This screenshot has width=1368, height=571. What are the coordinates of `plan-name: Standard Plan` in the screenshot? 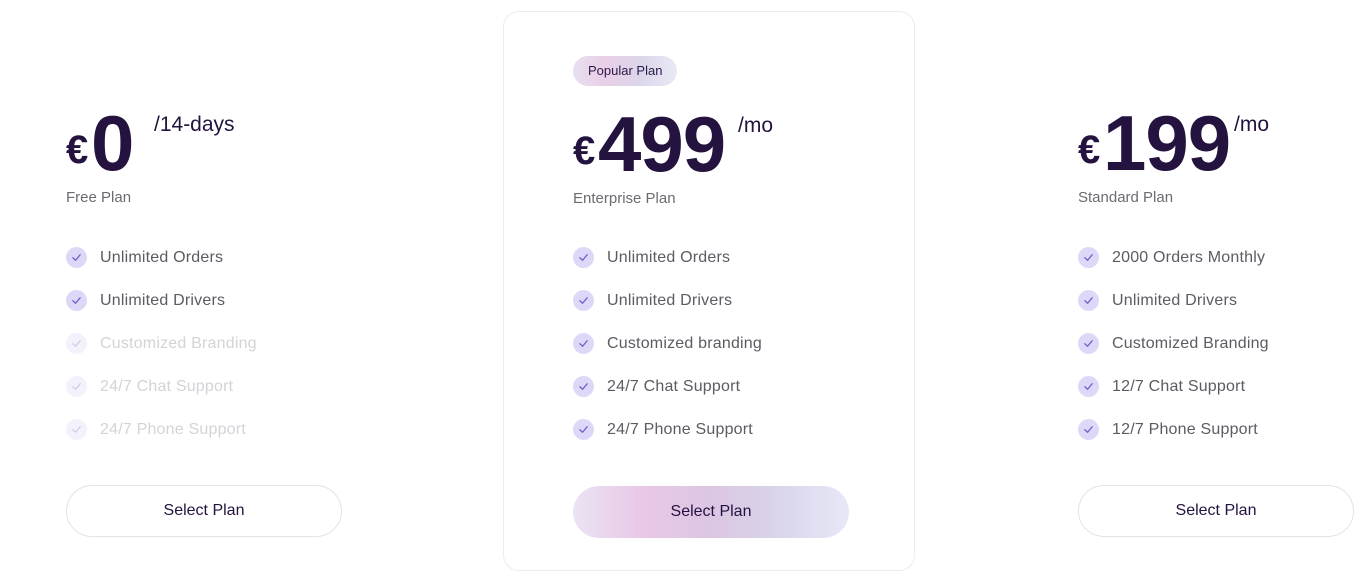 It's located at (1126, 197).